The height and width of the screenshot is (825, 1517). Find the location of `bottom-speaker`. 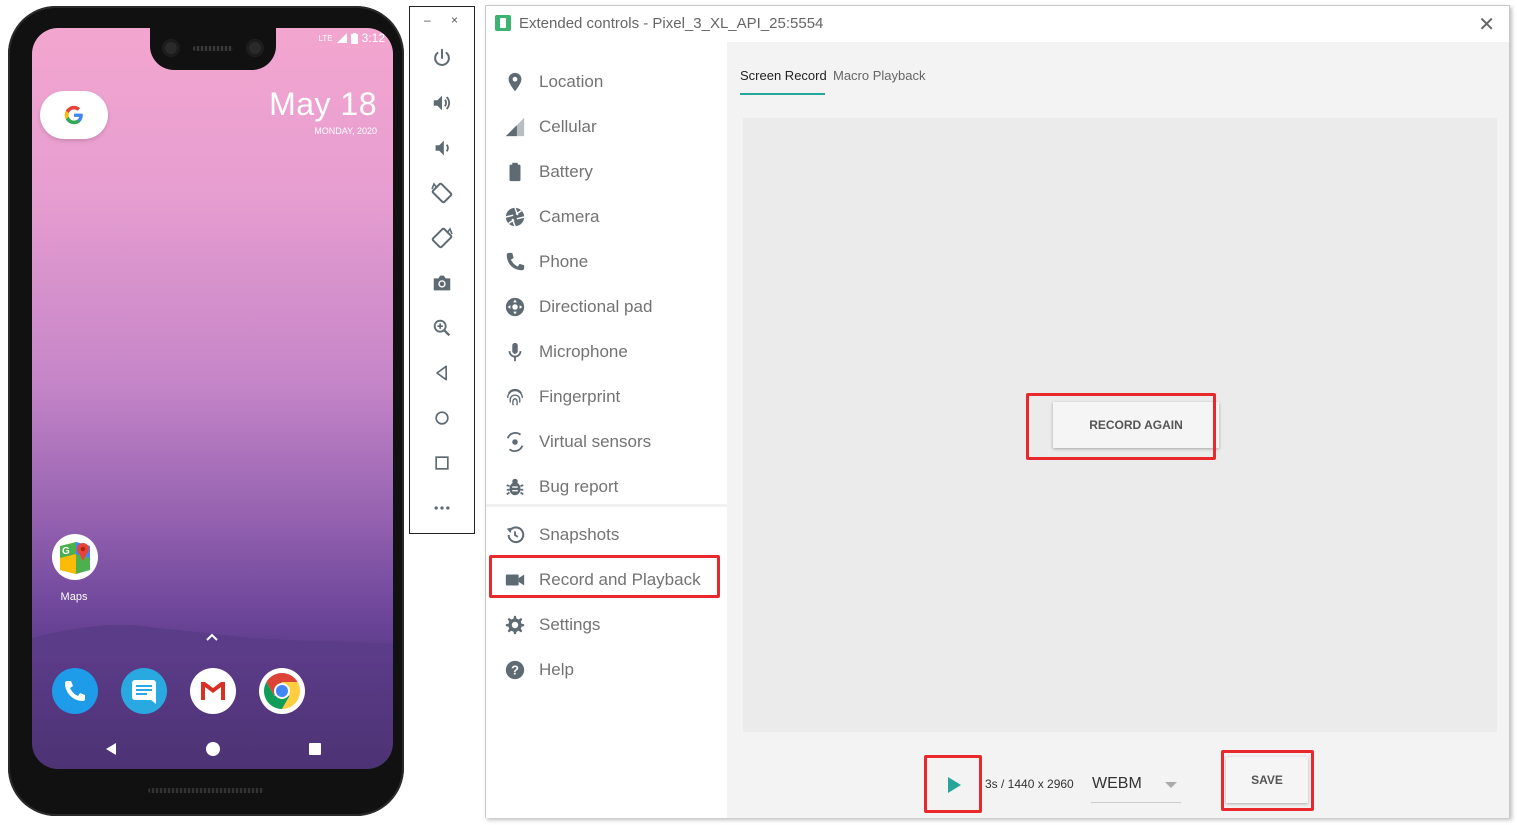

bottom-speaker is located at coordinates (206, 790).